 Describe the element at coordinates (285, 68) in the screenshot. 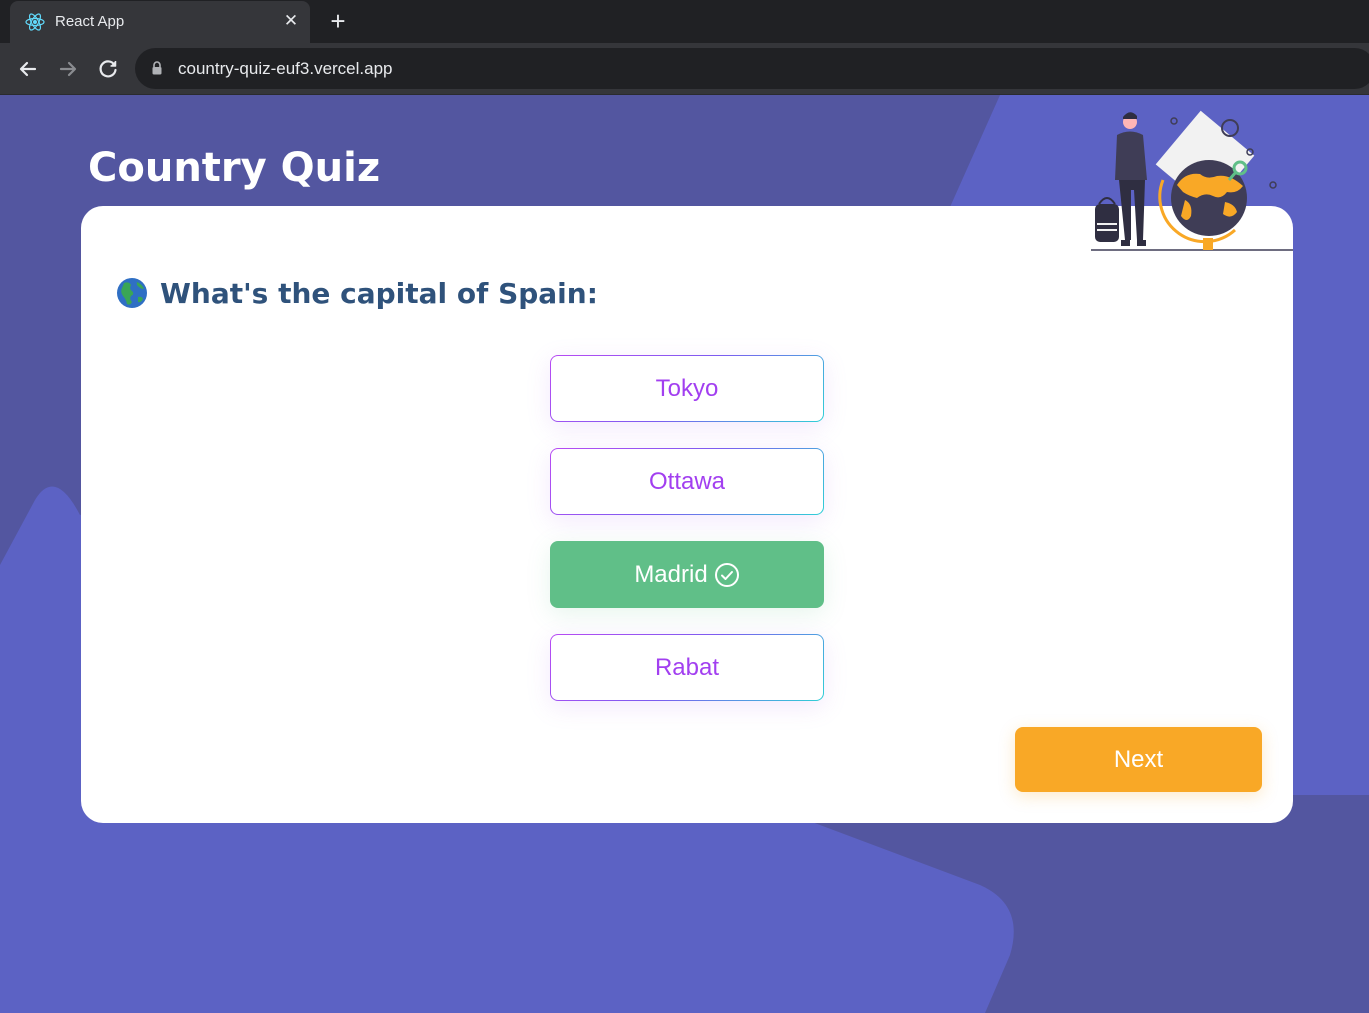

I see `url-text: country-quiz-euf3.vercel.app` at that location.